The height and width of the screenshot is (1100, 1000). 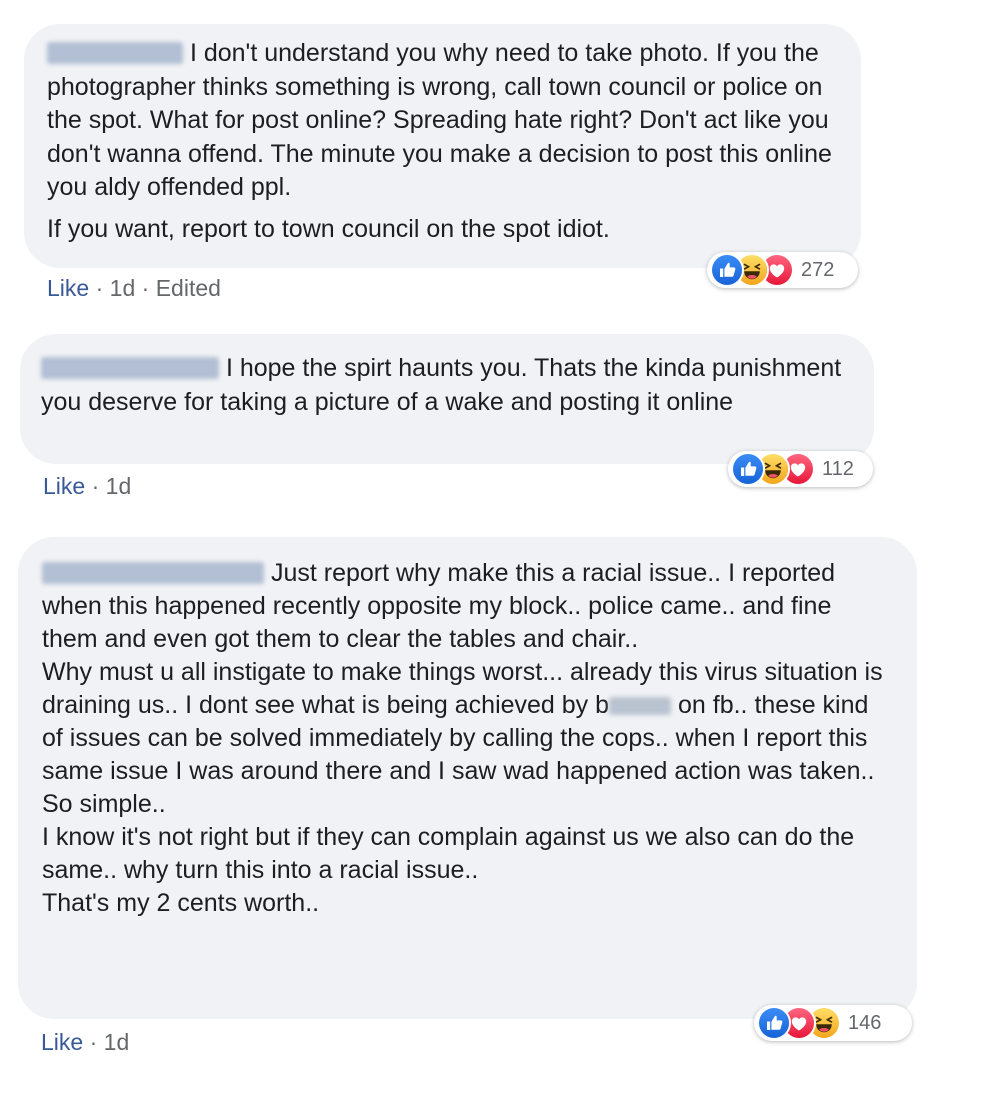 What do you see at coordinates (800, 469) in the screenshot?
I see `reaction-summary-2: 112` at bounding box center [800, 469].